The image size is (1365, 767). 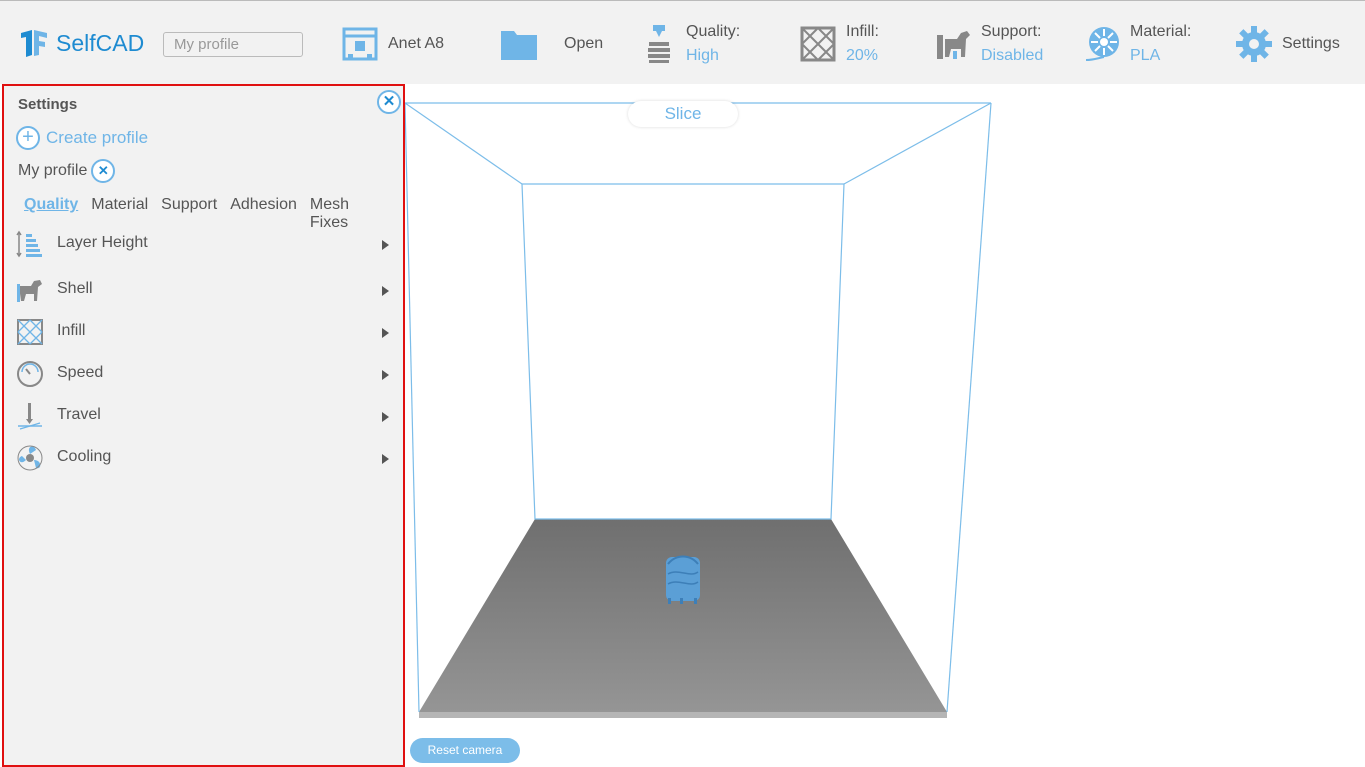 What do you see at coordinates (1161, 31) in the screenshot?
I see `material-key: Material:` at bounding box center [1161, 31].